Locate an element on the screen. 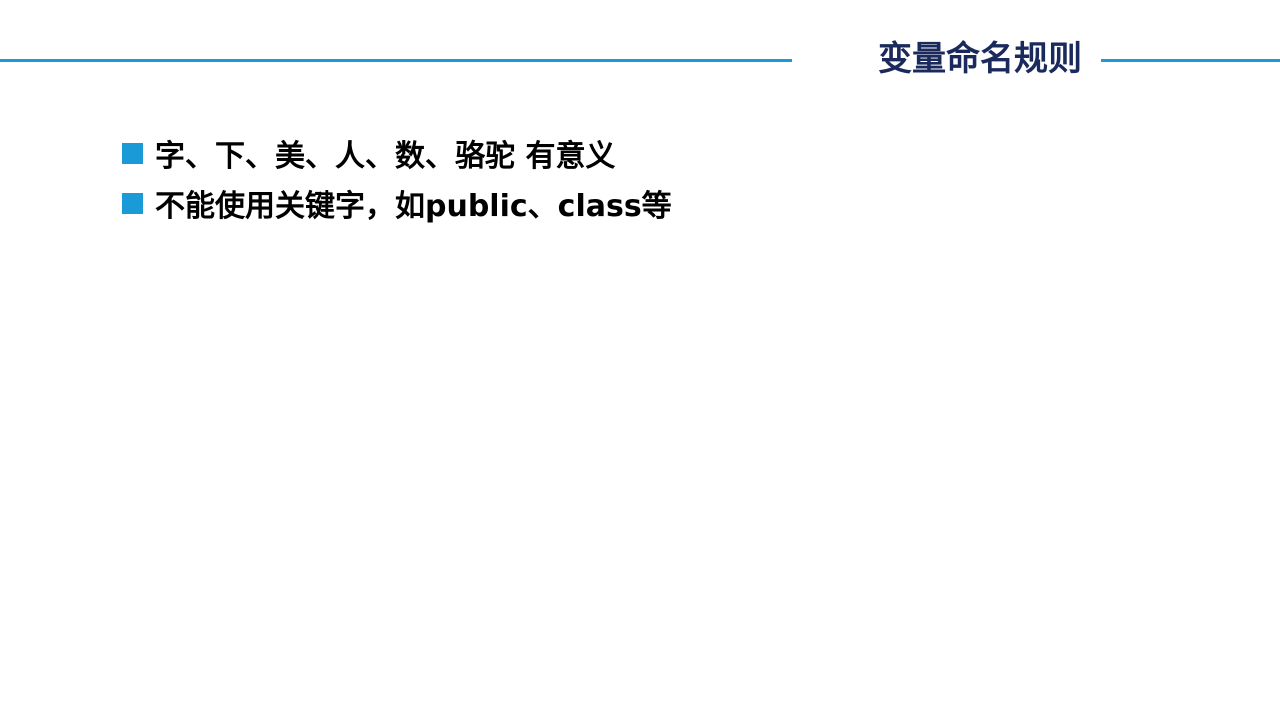  bullet-text: 字、下、美、人、数、骆驼 有意义 is located at coordinates (385, 156).